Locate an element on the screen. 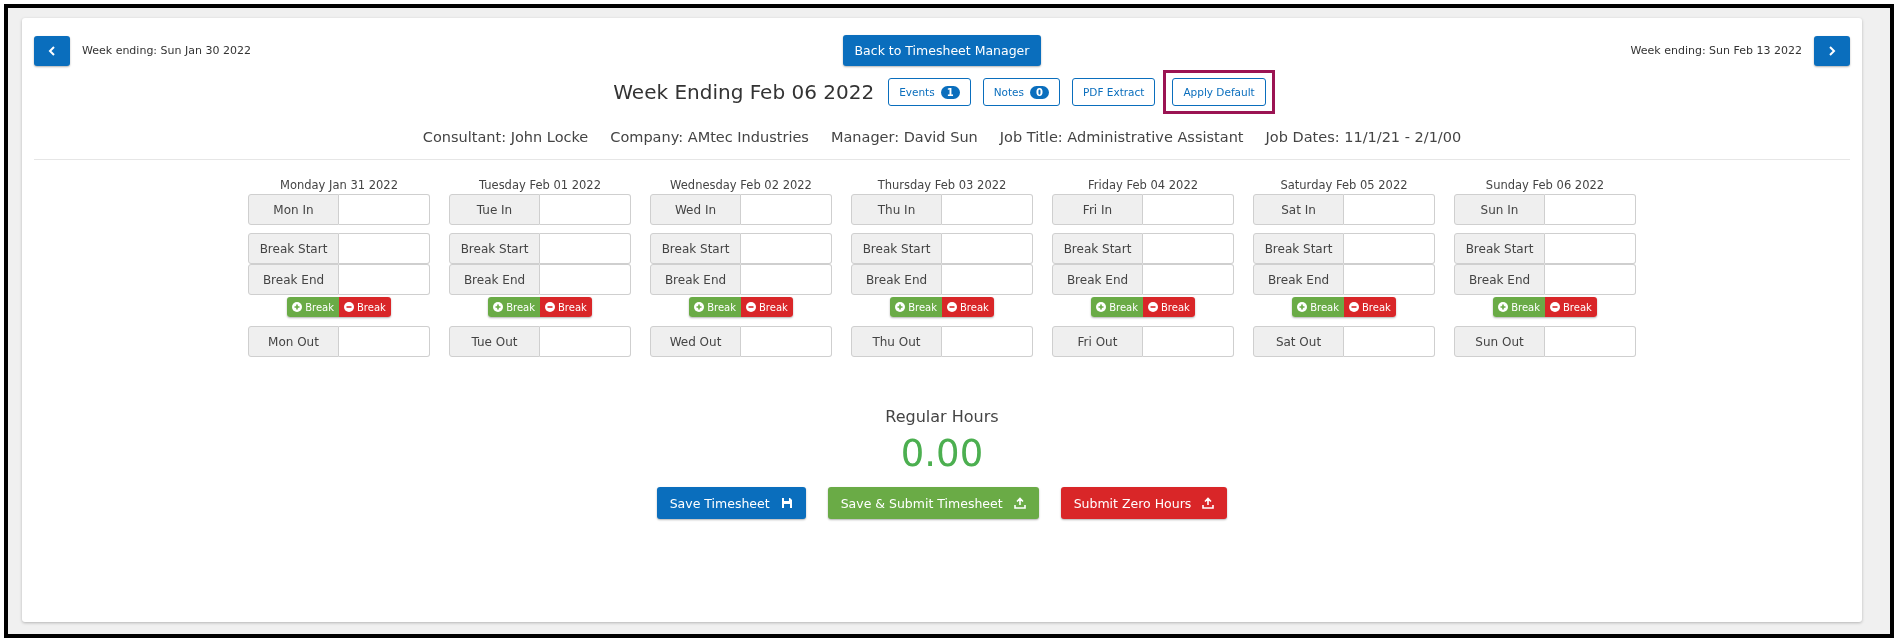 Image resolution: width=1900 pixels, height=644 pixels. chevron-left-icon is located at coordinates (52, 50).